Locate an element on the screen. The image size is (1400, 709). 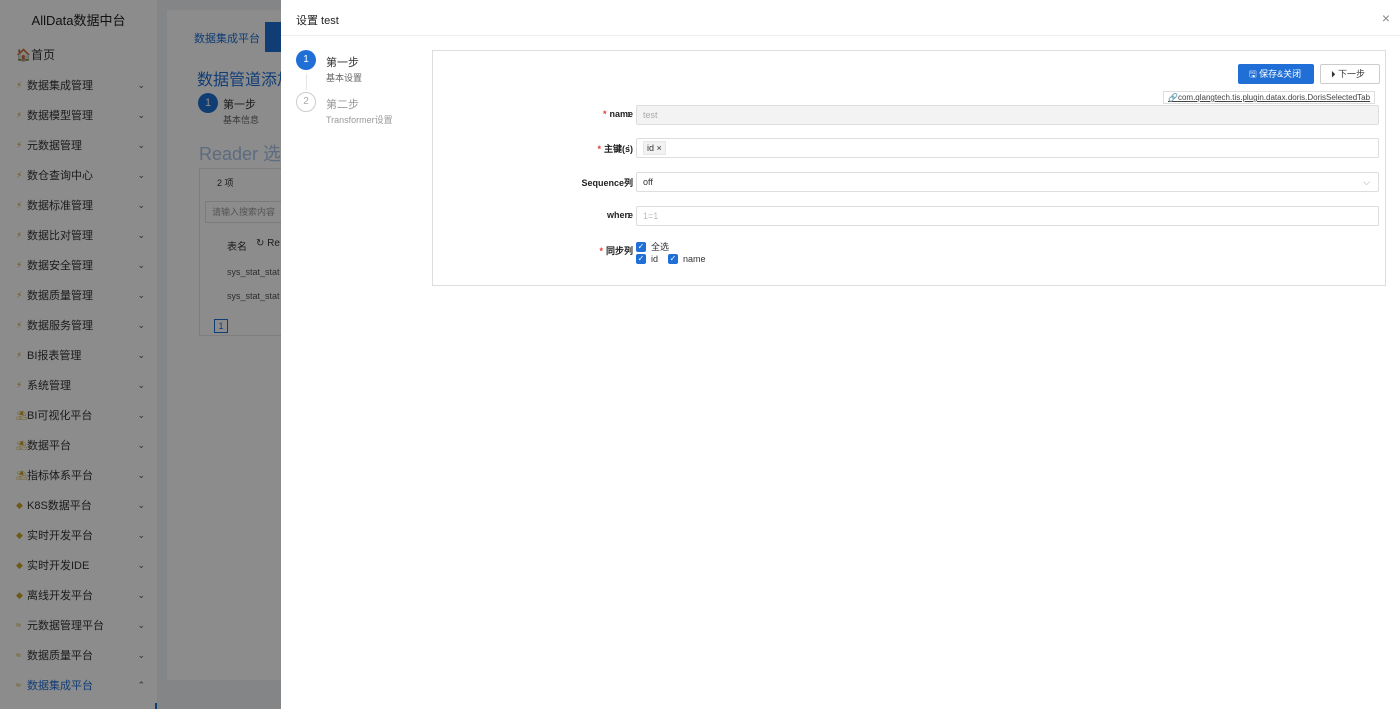
where-row: where : 1=1 is located at coordinates (910, 216).